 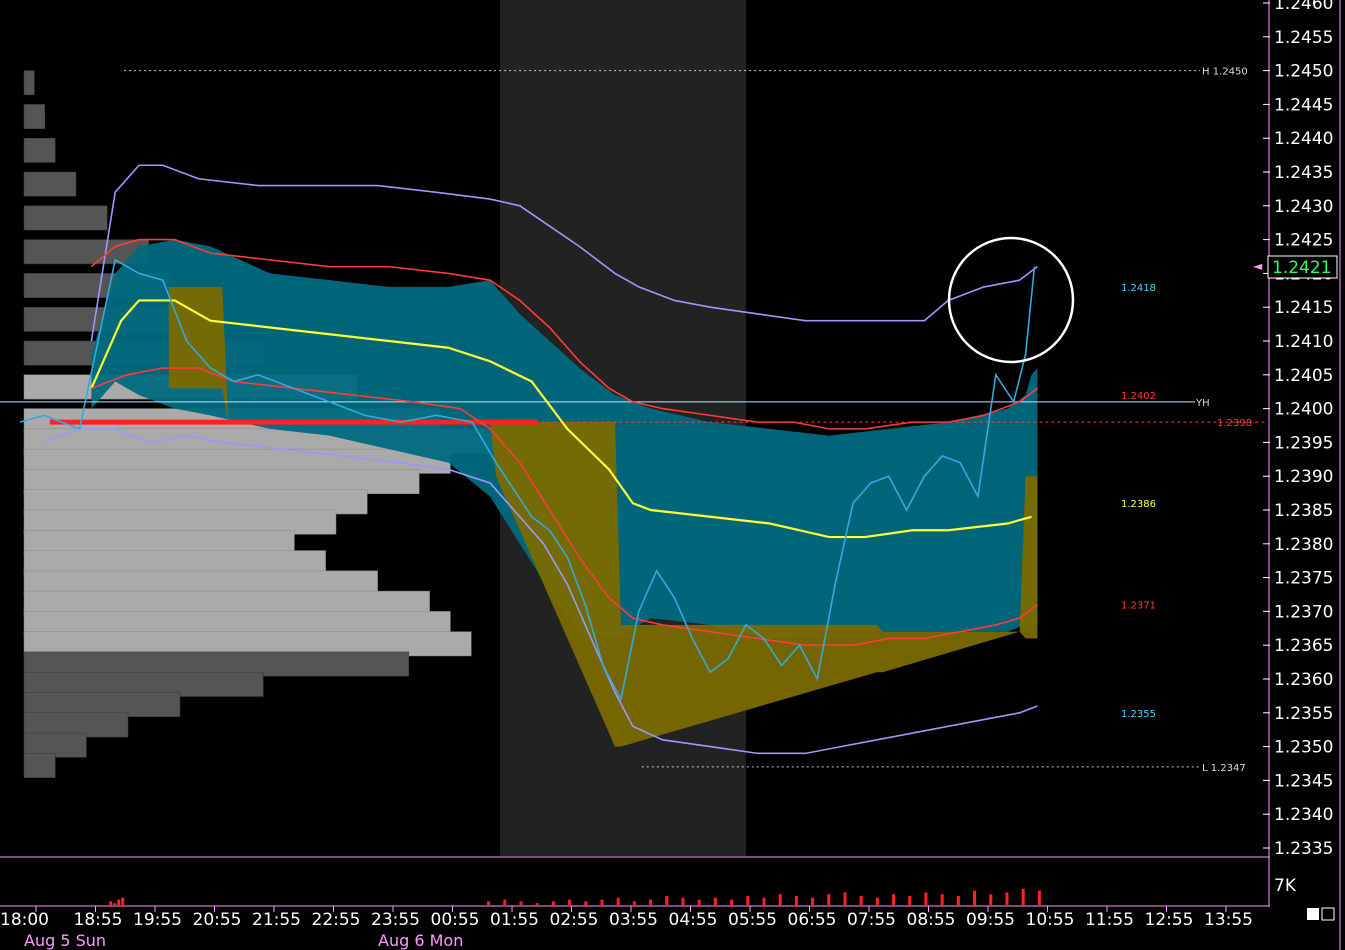 I want to click on x-tick-label: 07:55, so click(x=871, y=920).